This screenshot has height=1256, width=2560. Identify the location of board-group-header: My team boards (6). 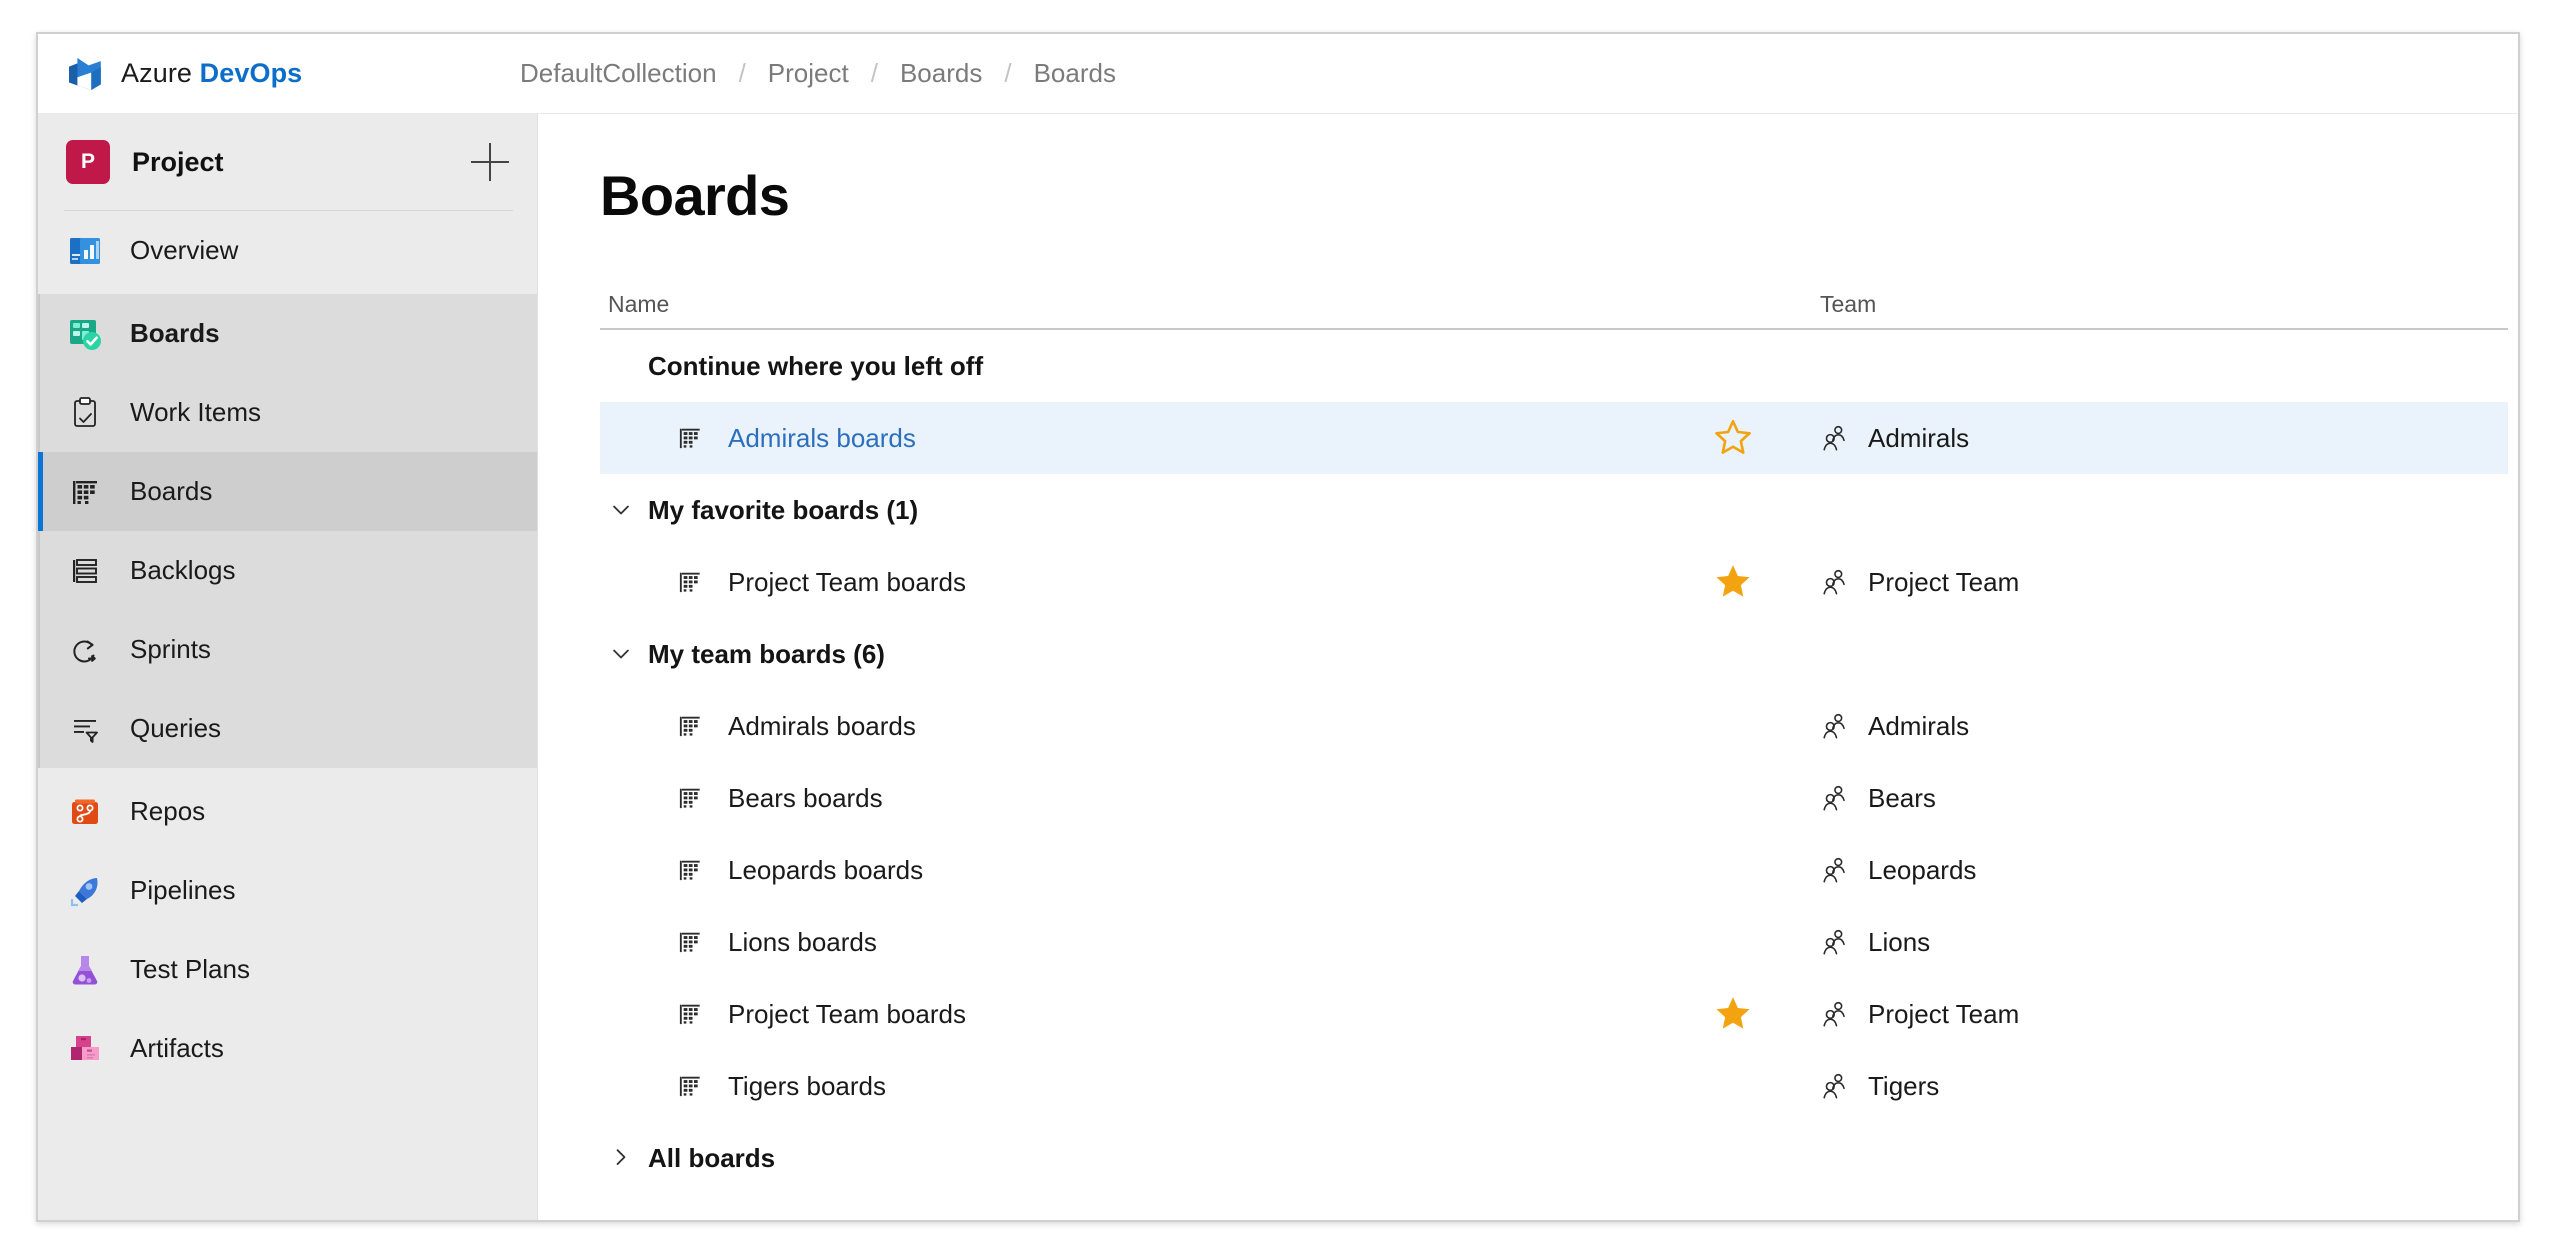
(1554, 654).